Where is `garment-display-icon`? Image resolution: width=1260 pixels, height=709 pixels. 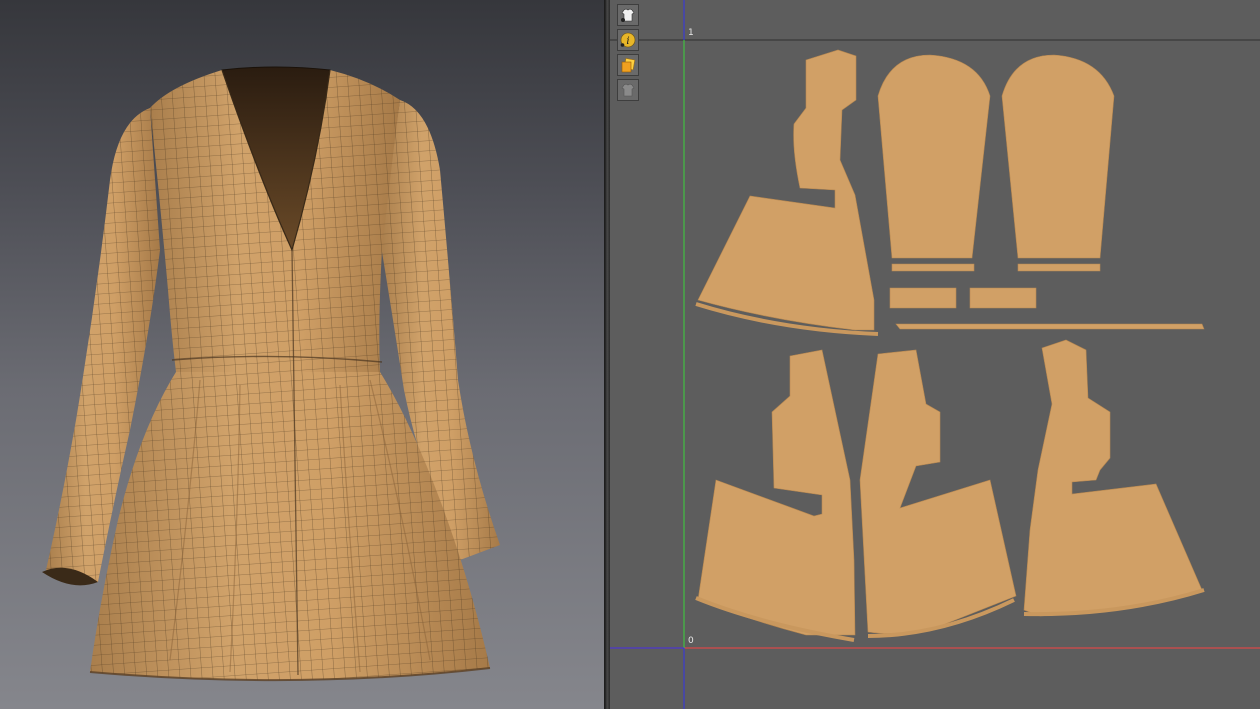
garment-display-icon is located at coordinates (628, 90).